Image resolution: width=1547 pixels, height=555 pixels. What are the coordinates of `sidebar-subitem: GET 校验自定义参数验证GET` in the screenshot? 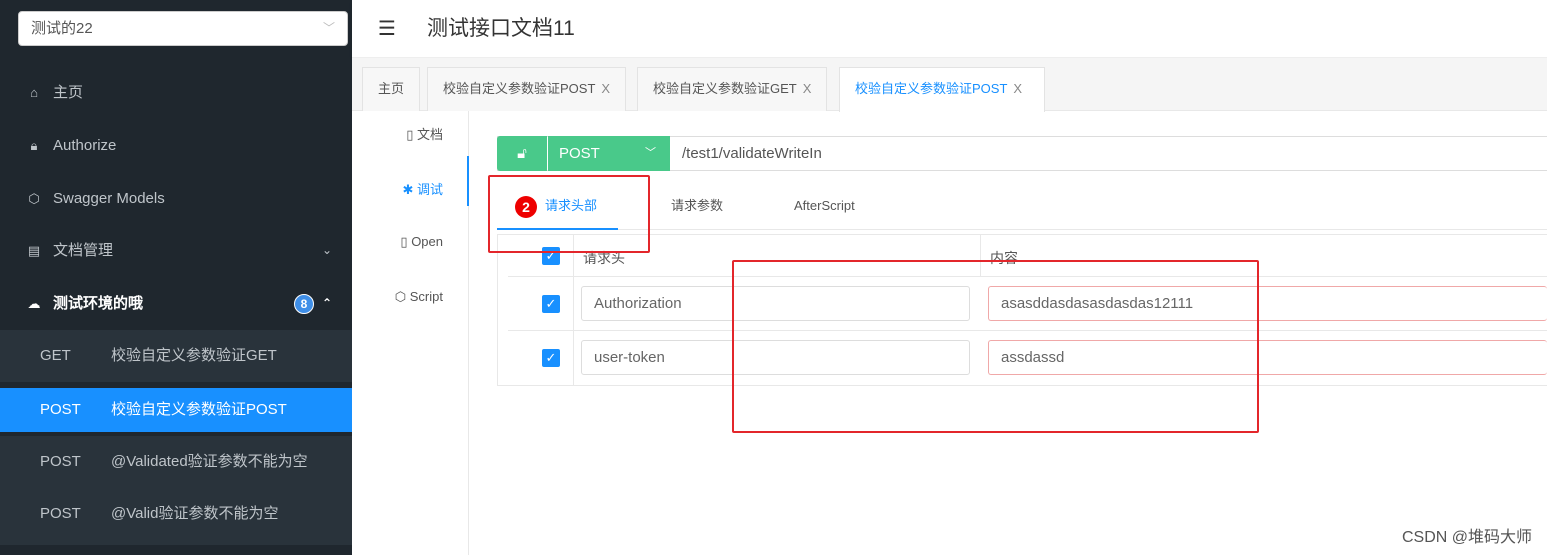 It's located at (176, 356).